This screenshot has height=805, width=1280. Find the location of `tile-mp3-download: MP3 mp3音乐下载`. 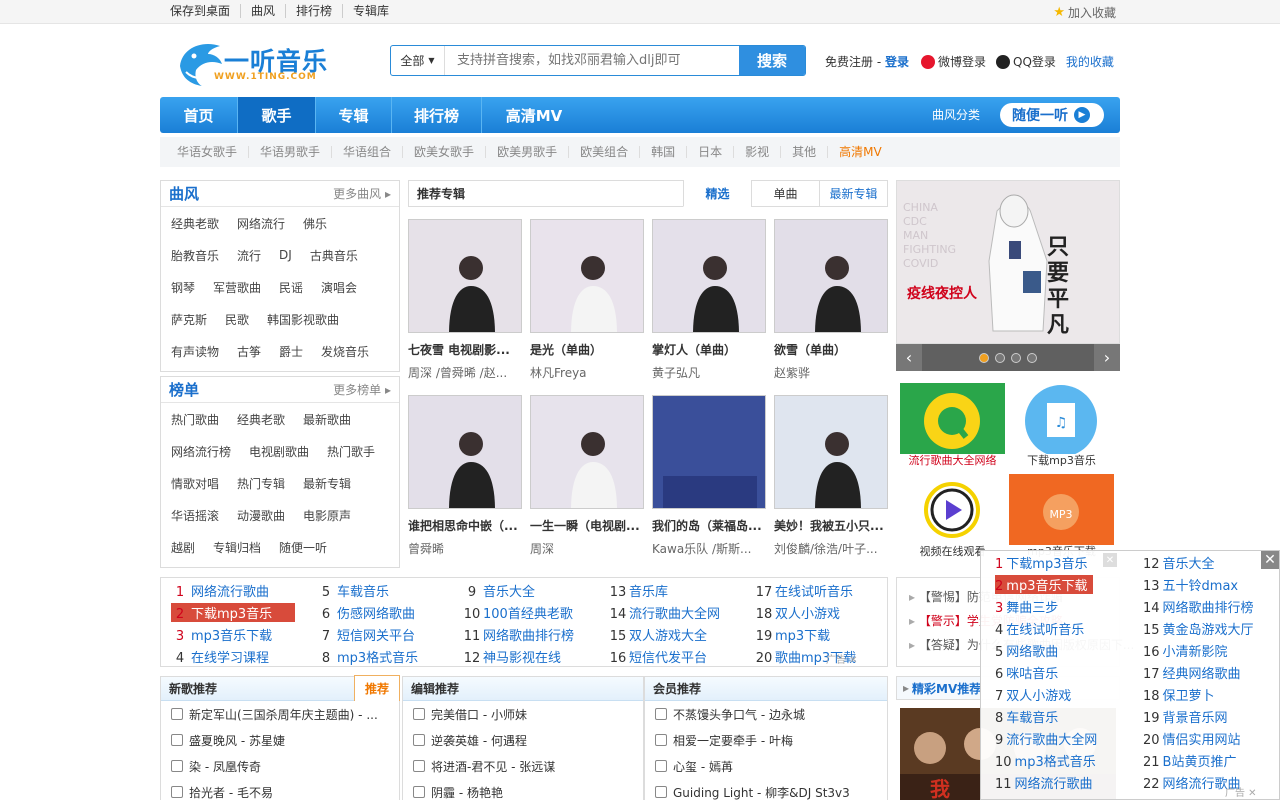

tile-mp3-download: MP3 mp3音乐下载 is located at coordinates (1061, 516).